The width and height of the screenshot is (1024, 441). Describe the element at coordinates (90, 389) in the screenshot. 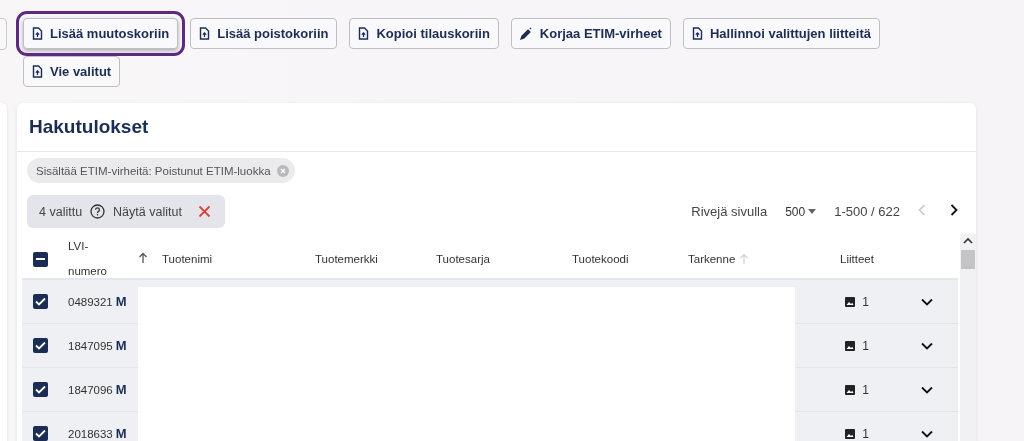

I see `lvi-number: 1847096` at that location.